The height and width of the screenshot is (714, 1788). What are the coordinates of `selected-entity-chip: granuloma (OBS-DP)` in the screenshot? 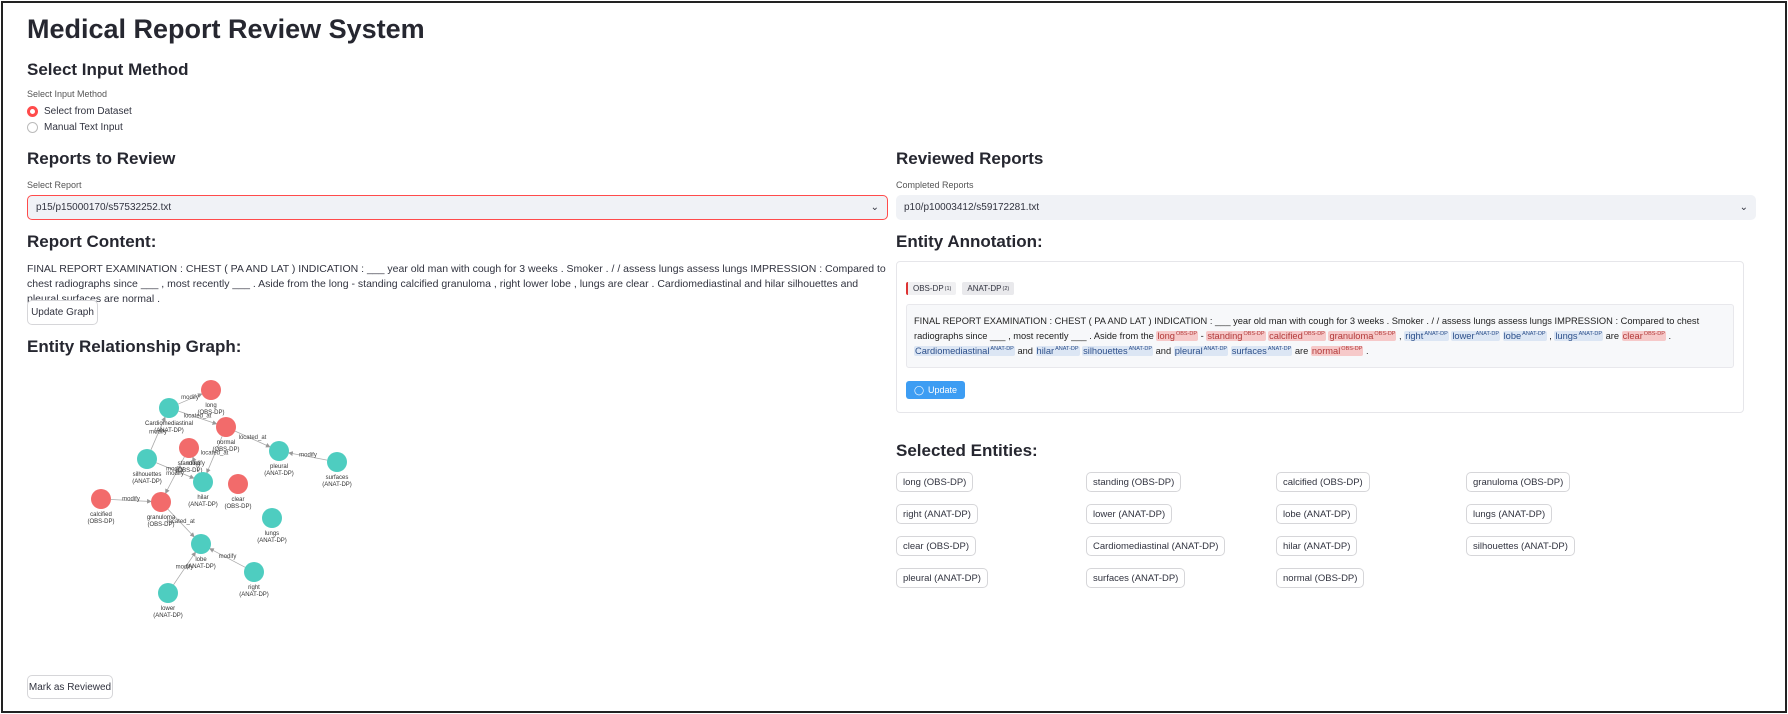 It's located at (1518, 482).